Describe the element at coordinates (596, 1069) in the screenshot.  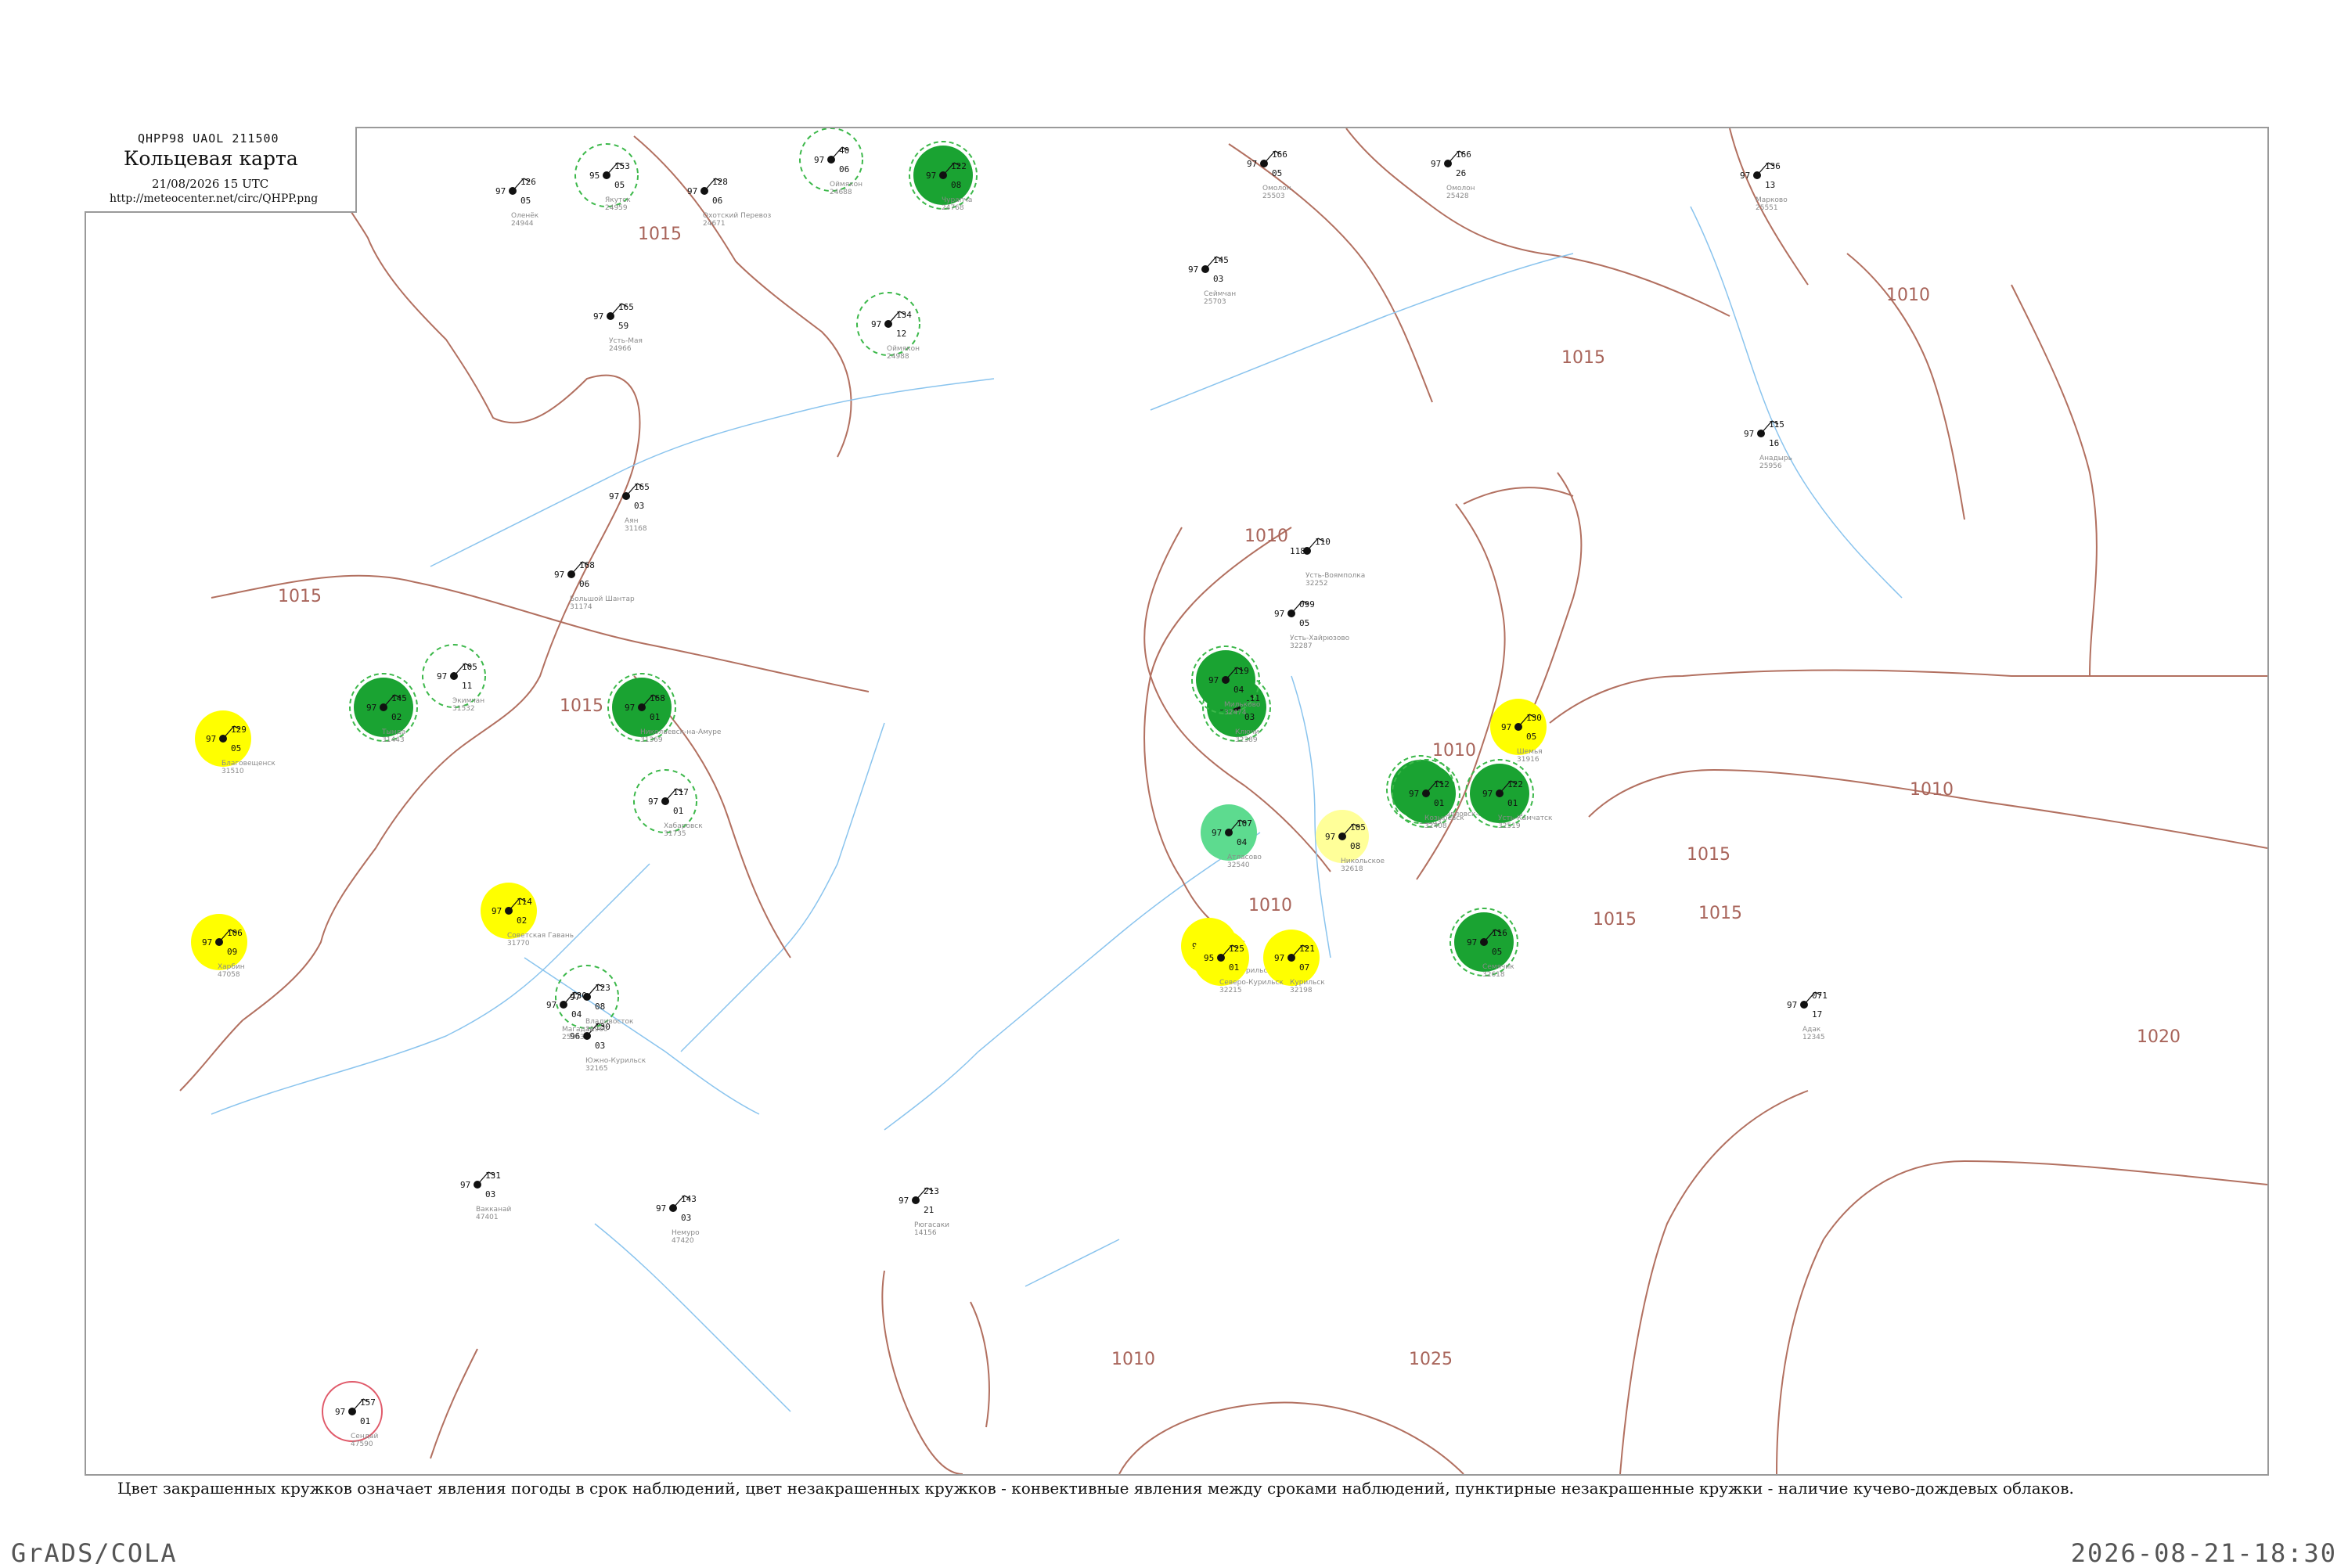
I see `station-id: 32165` at that location.